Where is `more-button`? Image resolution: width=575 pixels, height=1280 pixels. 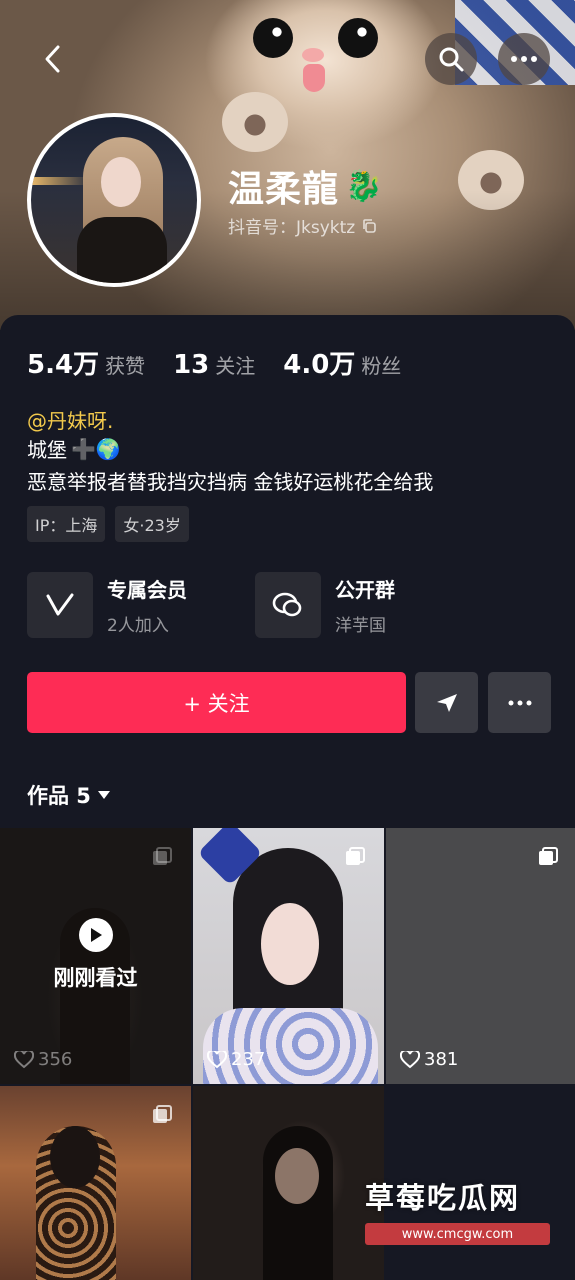
more-button is located at coordinates (524, 59).